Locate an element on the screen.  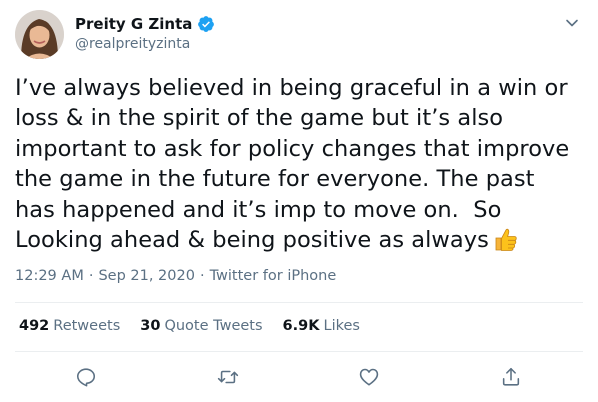
tweet-time: 12:29 AM is located at coordinates (49, 276).